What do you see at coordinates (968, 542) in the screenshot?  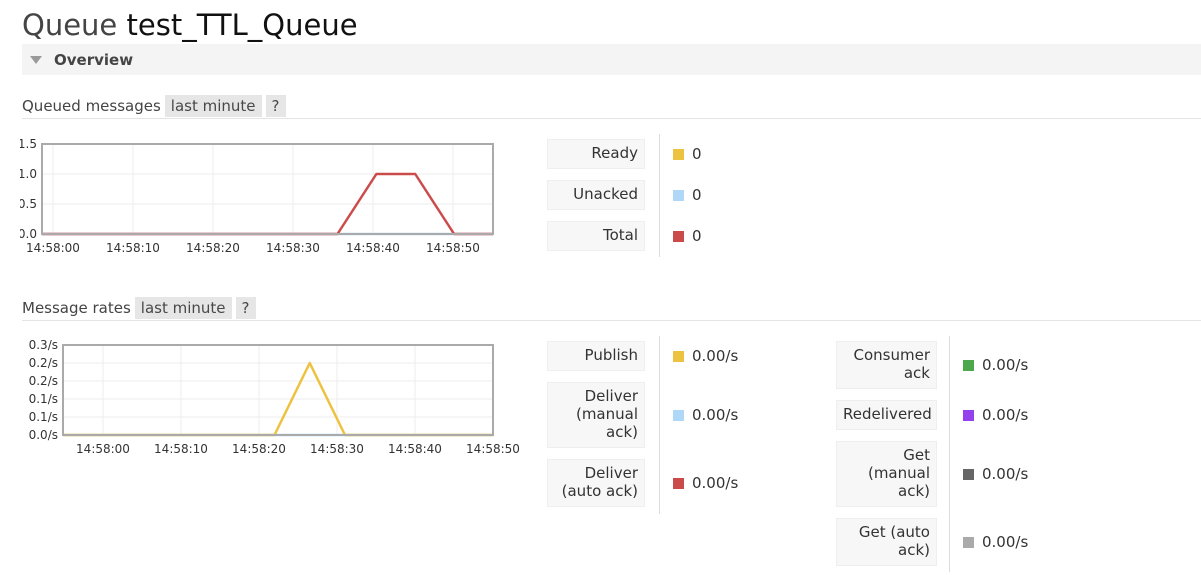 I see `legend-get-auto-swatch` at bounding box center [968, 542].